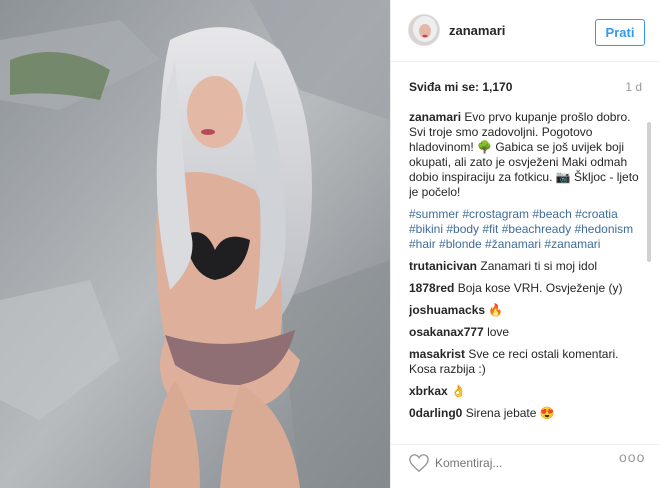 The height and width of the screenshot is (488, 660). What do you see at coordinates (529, 391) in the screenshot?
I see `comment: xbrkax 👌` at bounding box center [529, 391].